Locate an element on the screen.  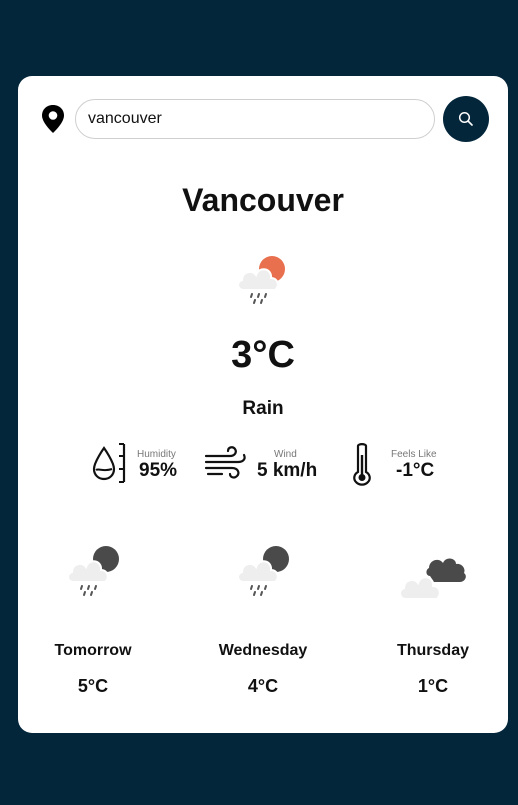
humidity-stat: Humidity 95% is located at coordinates (140, 464).